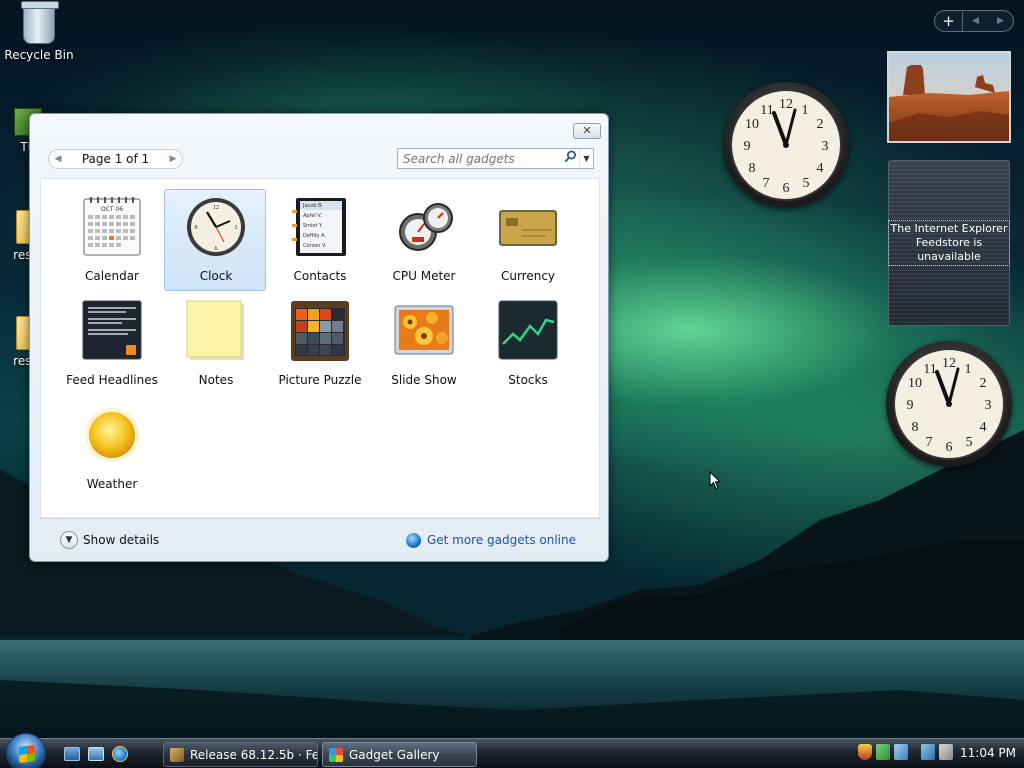  Describe the element at coordinates (424, 330) in the screenshot. I see `slide-show-icon` at that location.